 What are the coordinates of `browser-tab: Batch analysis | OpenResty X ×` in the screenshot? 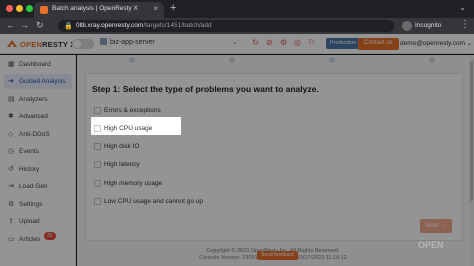 It's located at (99, 10).